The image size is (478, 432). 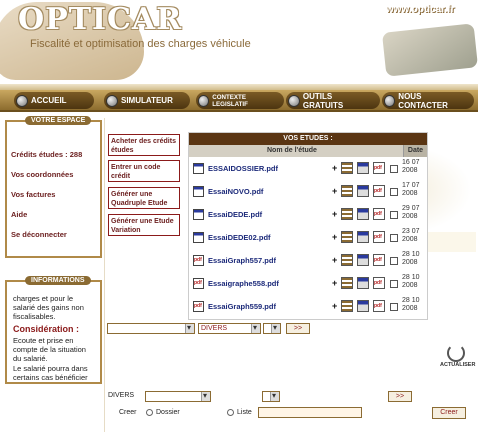 What do you see at coordinates (243, 283) in the screenshot?
I see `study-file-link: Essaigraphe558.pdf` at bounding box center [243, 283].